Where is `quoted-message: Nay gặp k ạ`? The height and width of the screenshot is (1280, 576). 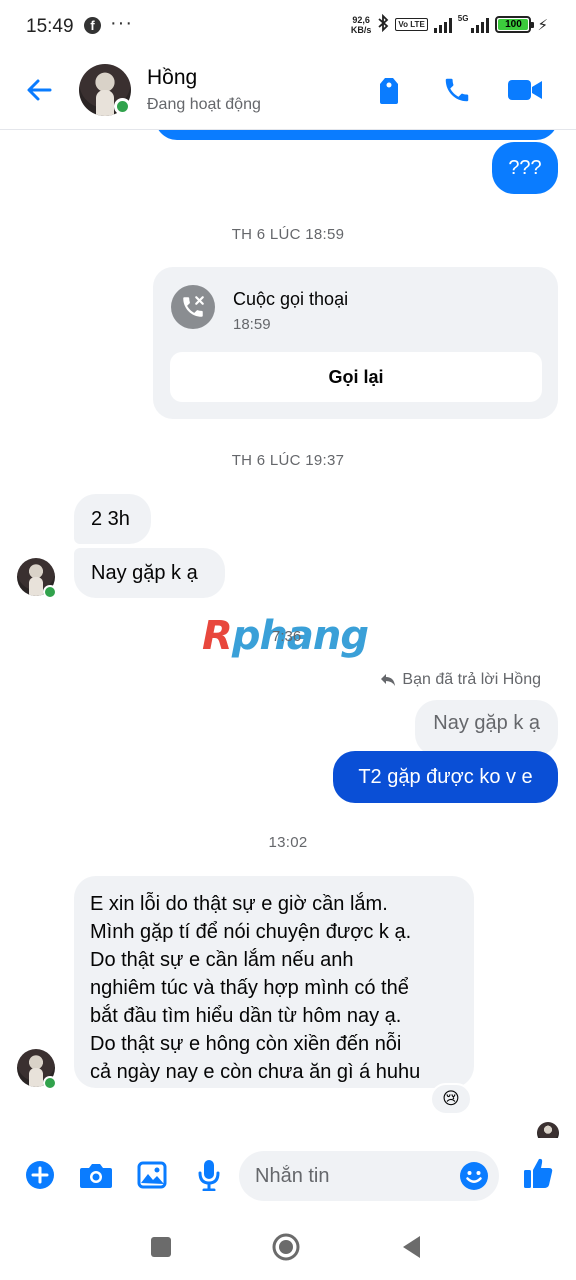
quoted-message: Nay gặp k ạ is located at coordinates (486, 728).